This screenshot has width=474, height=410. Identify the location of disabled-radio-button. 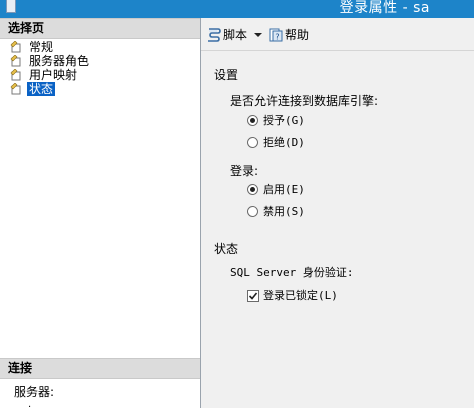
(252, 211).